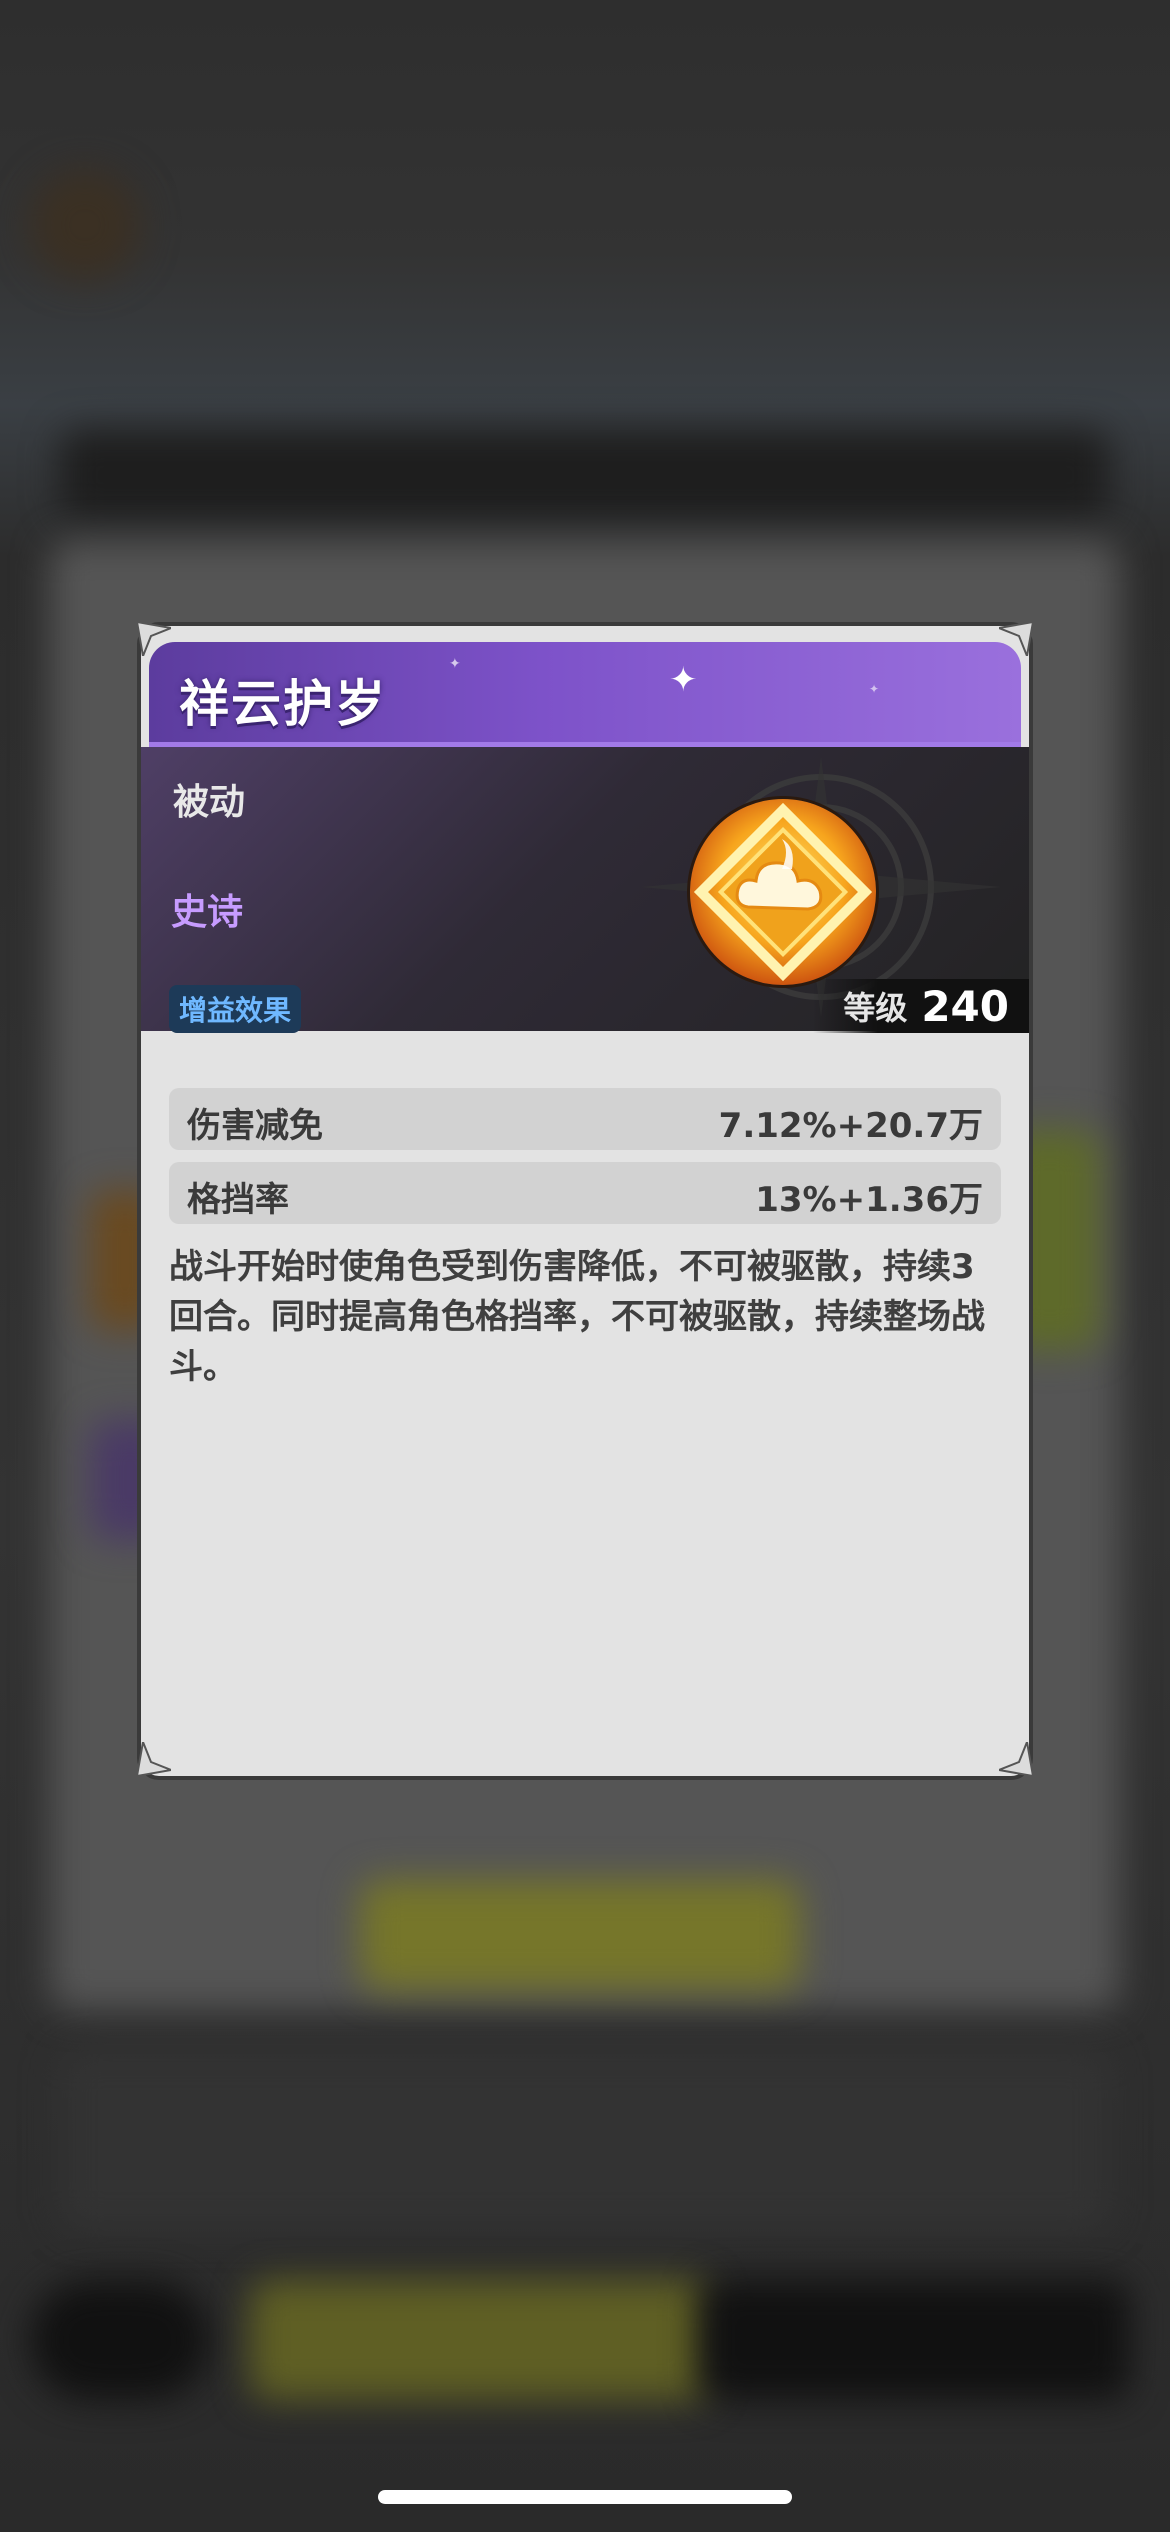  What do you see at coordinates (585, 2497) in the screenshot?
I see `home-indicator` at bounding box center [585, 2497].